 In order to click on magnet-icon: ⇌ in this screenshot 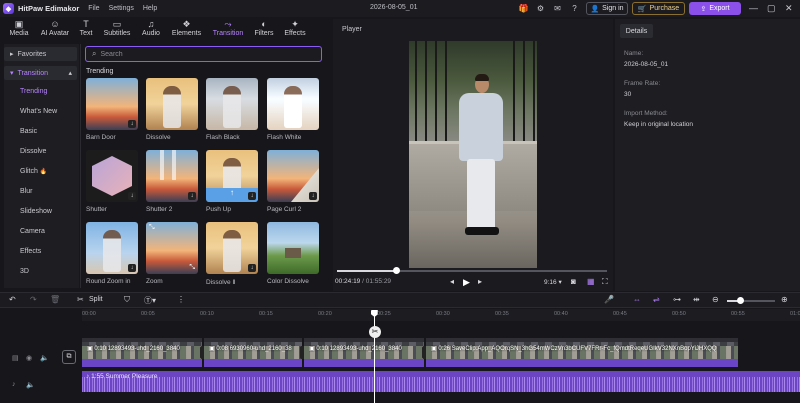, I will do `click(656, 299)`.